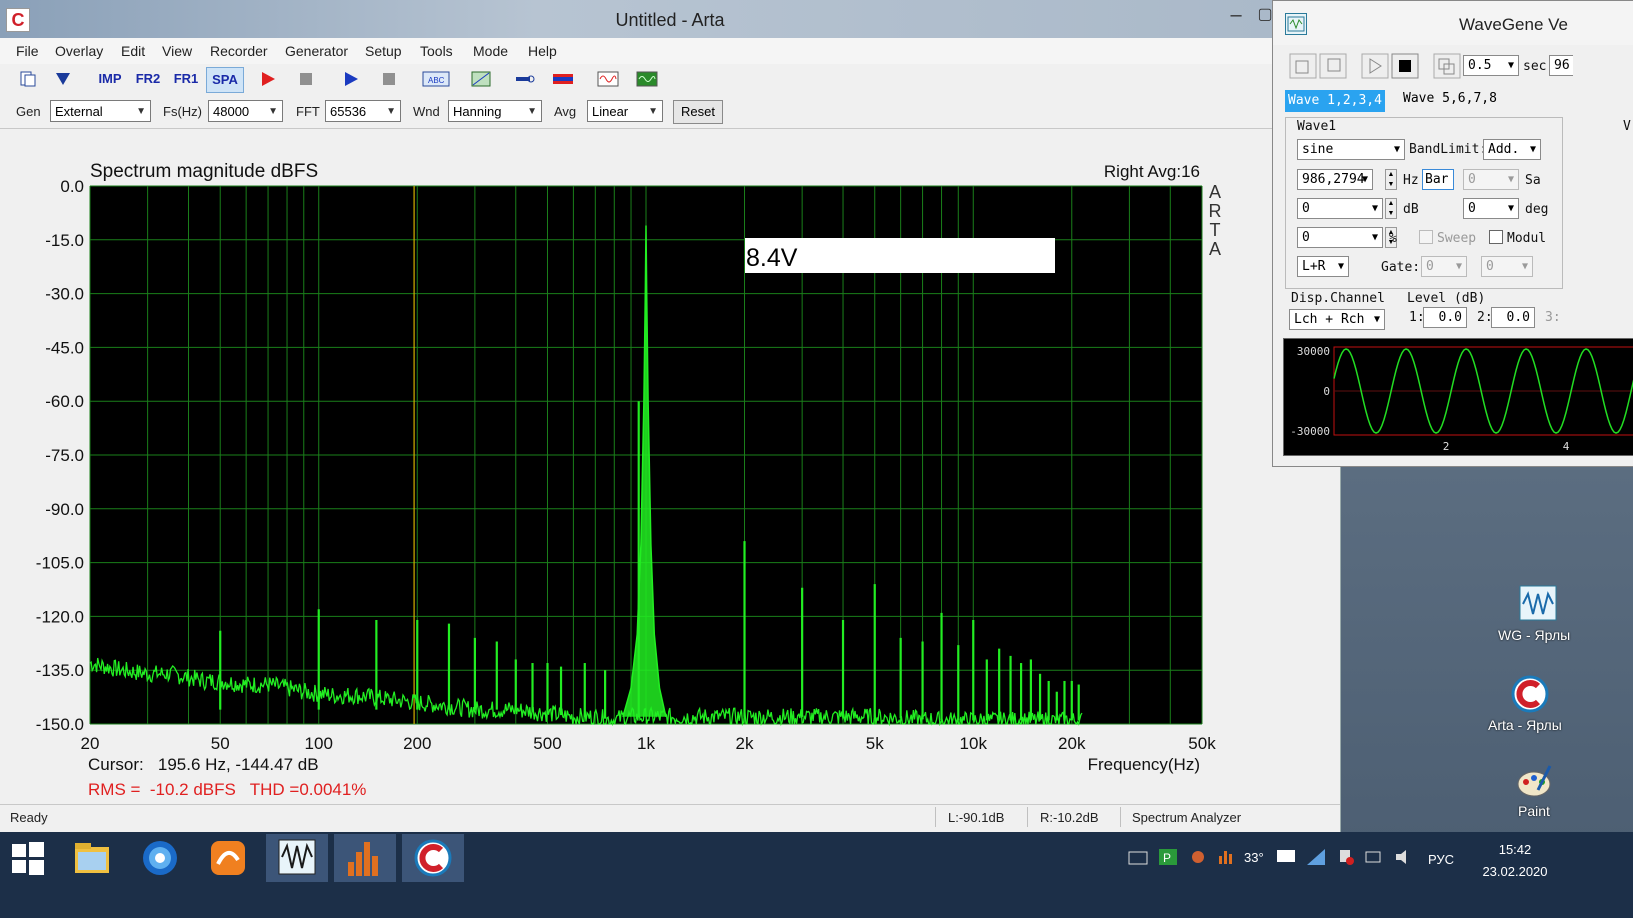 Image resolution: width=1633 pixels, height=918 pixels. What do you see at coordinates (228, 858) in the screenshot?
I see `uc-browser-icon` at bounding box center [228, 858].